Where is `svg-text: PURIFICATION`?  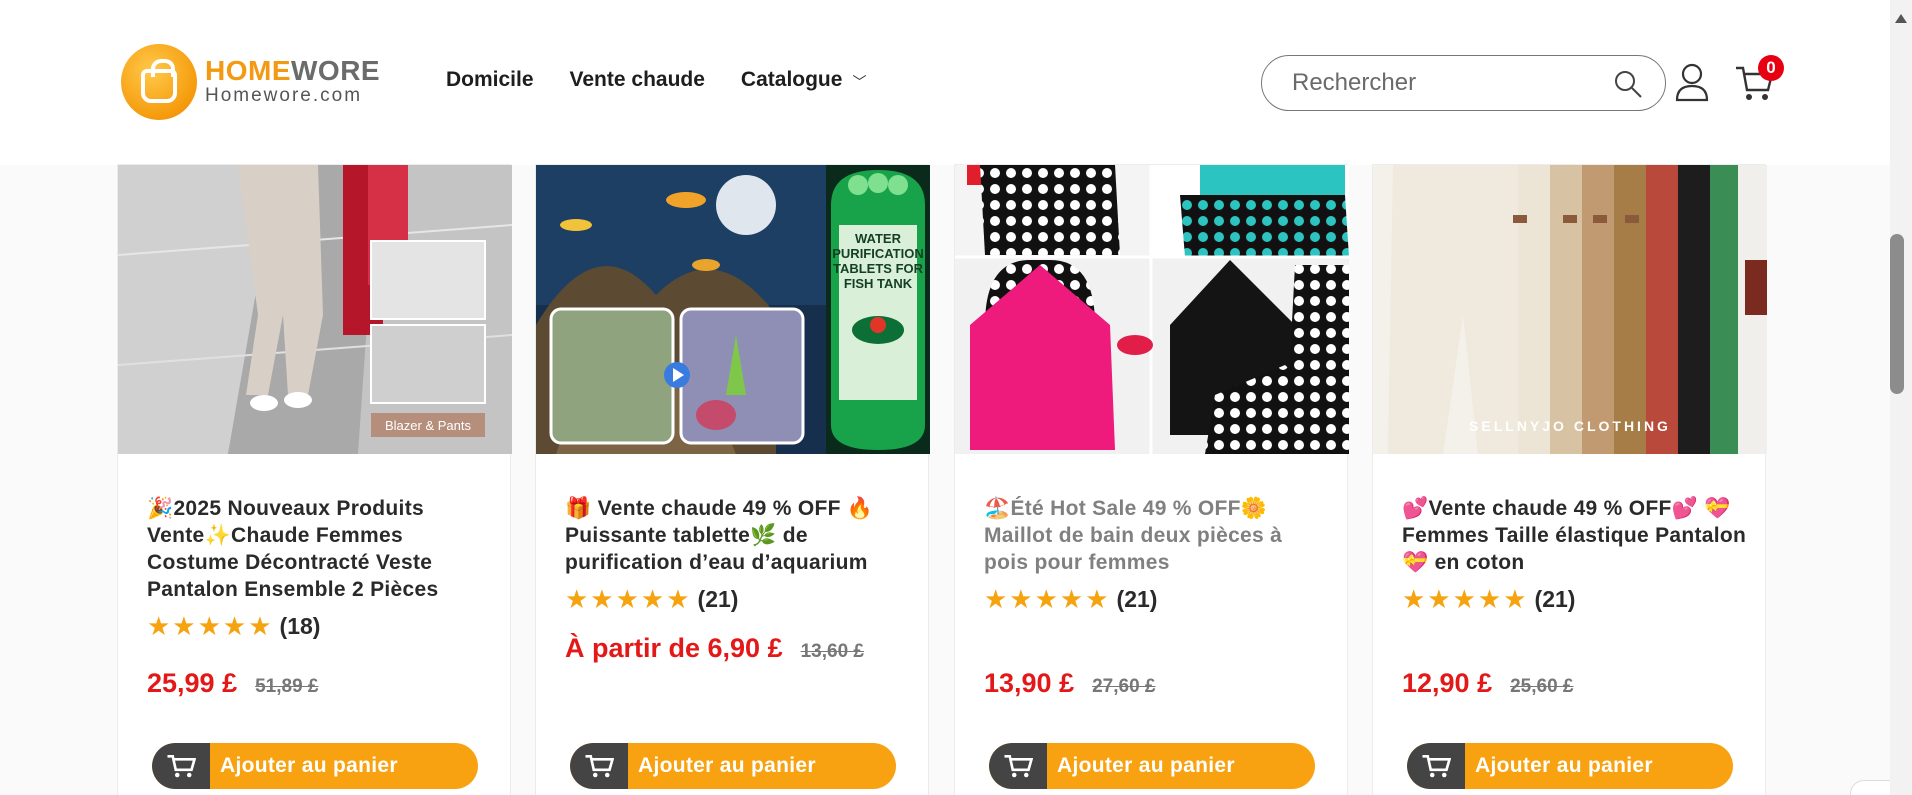 svg-text: PURIFICATION is located at coordinates (877, 253).